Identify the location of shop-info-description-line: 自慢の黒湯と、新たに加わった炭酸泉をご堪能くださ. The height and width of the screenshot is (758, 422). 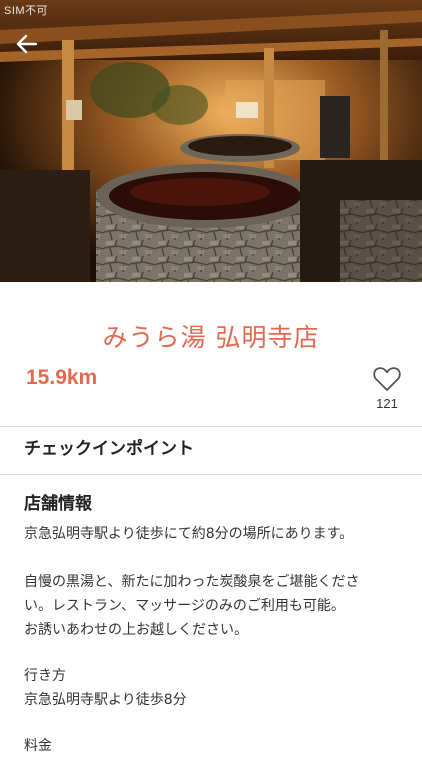
(192, 582).